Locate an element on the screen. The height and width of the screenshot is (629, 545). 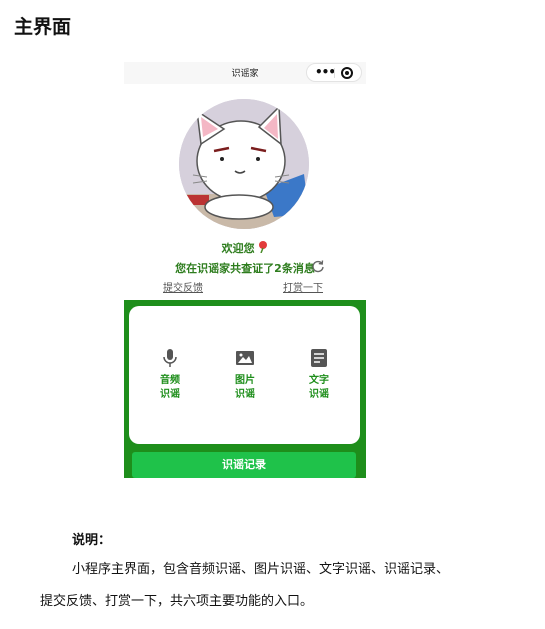
note-text-line1: 小程序主界面，包含音频识谣、图片识谣、文字识谣、识谣记录、 is located at coordinates (261, 569).